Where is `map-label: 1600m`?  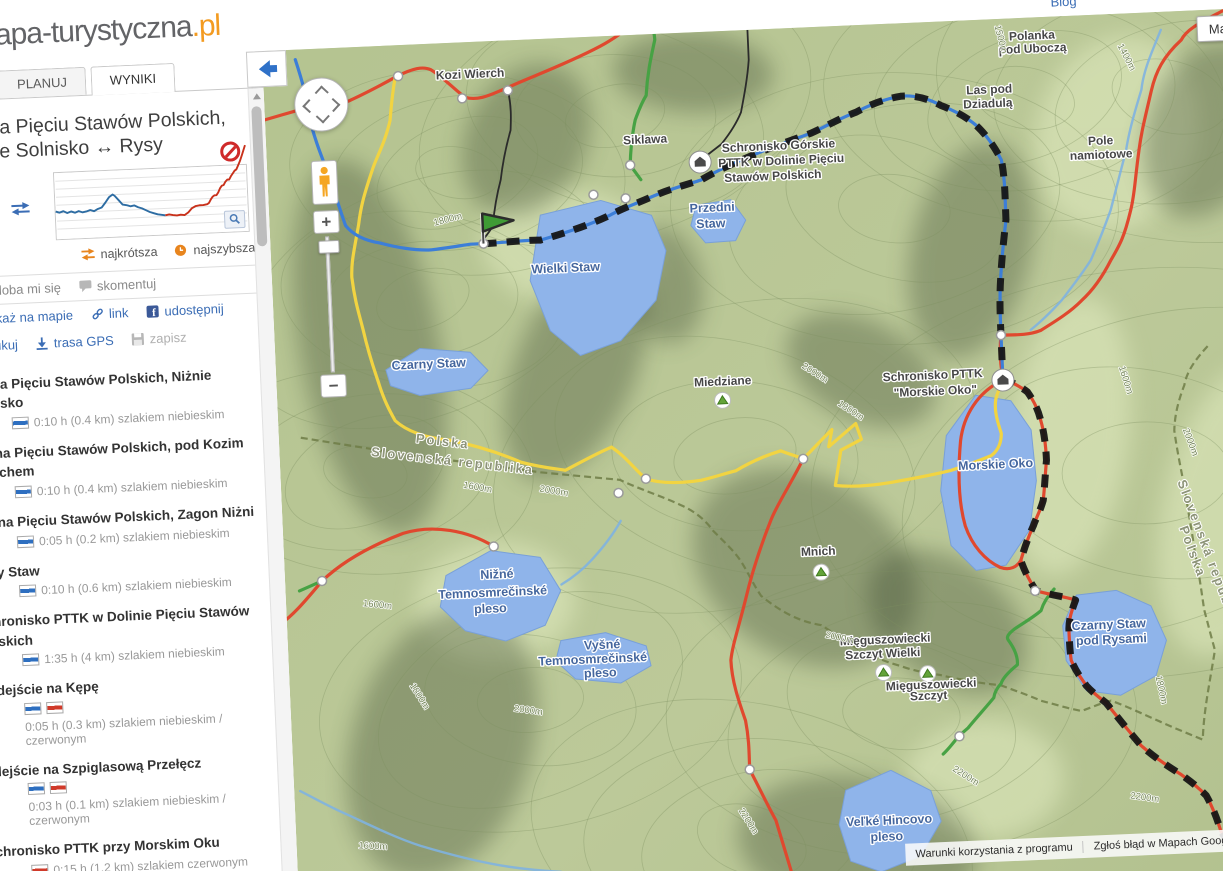 map-label: 1600m is located at coordinates (373, 846).